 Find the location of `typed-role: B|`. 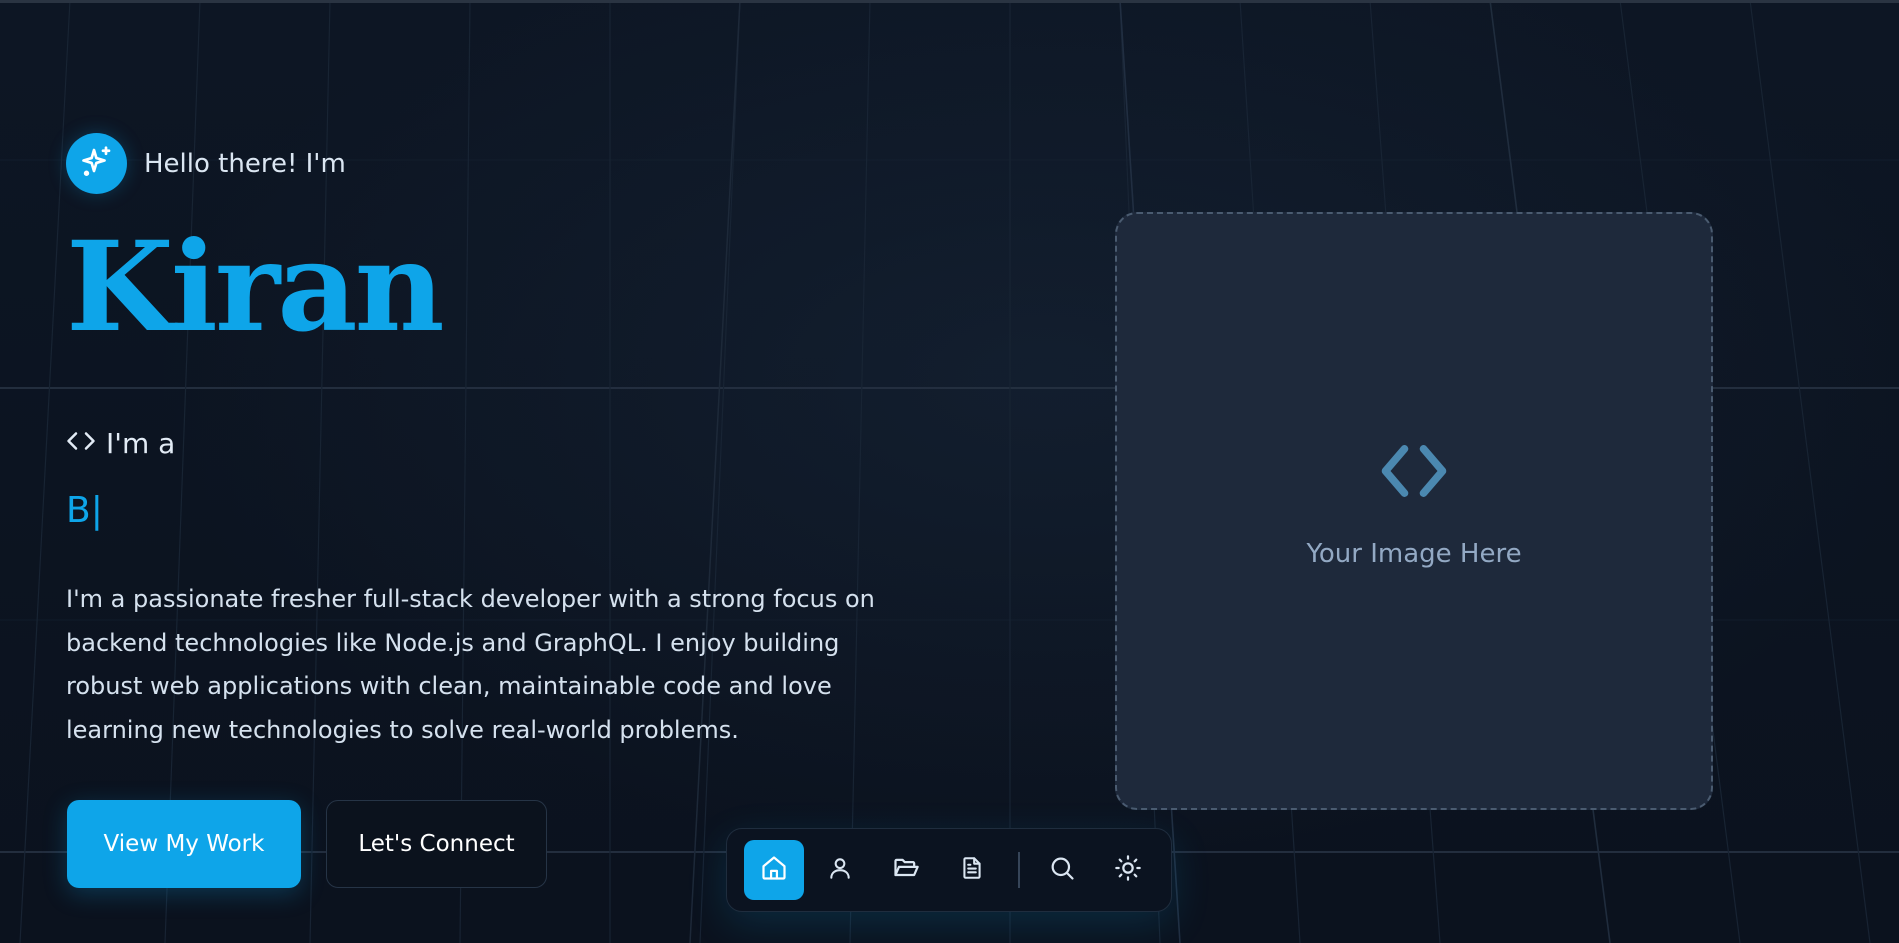

typed-role: B| is located at coordinates (84, 510).